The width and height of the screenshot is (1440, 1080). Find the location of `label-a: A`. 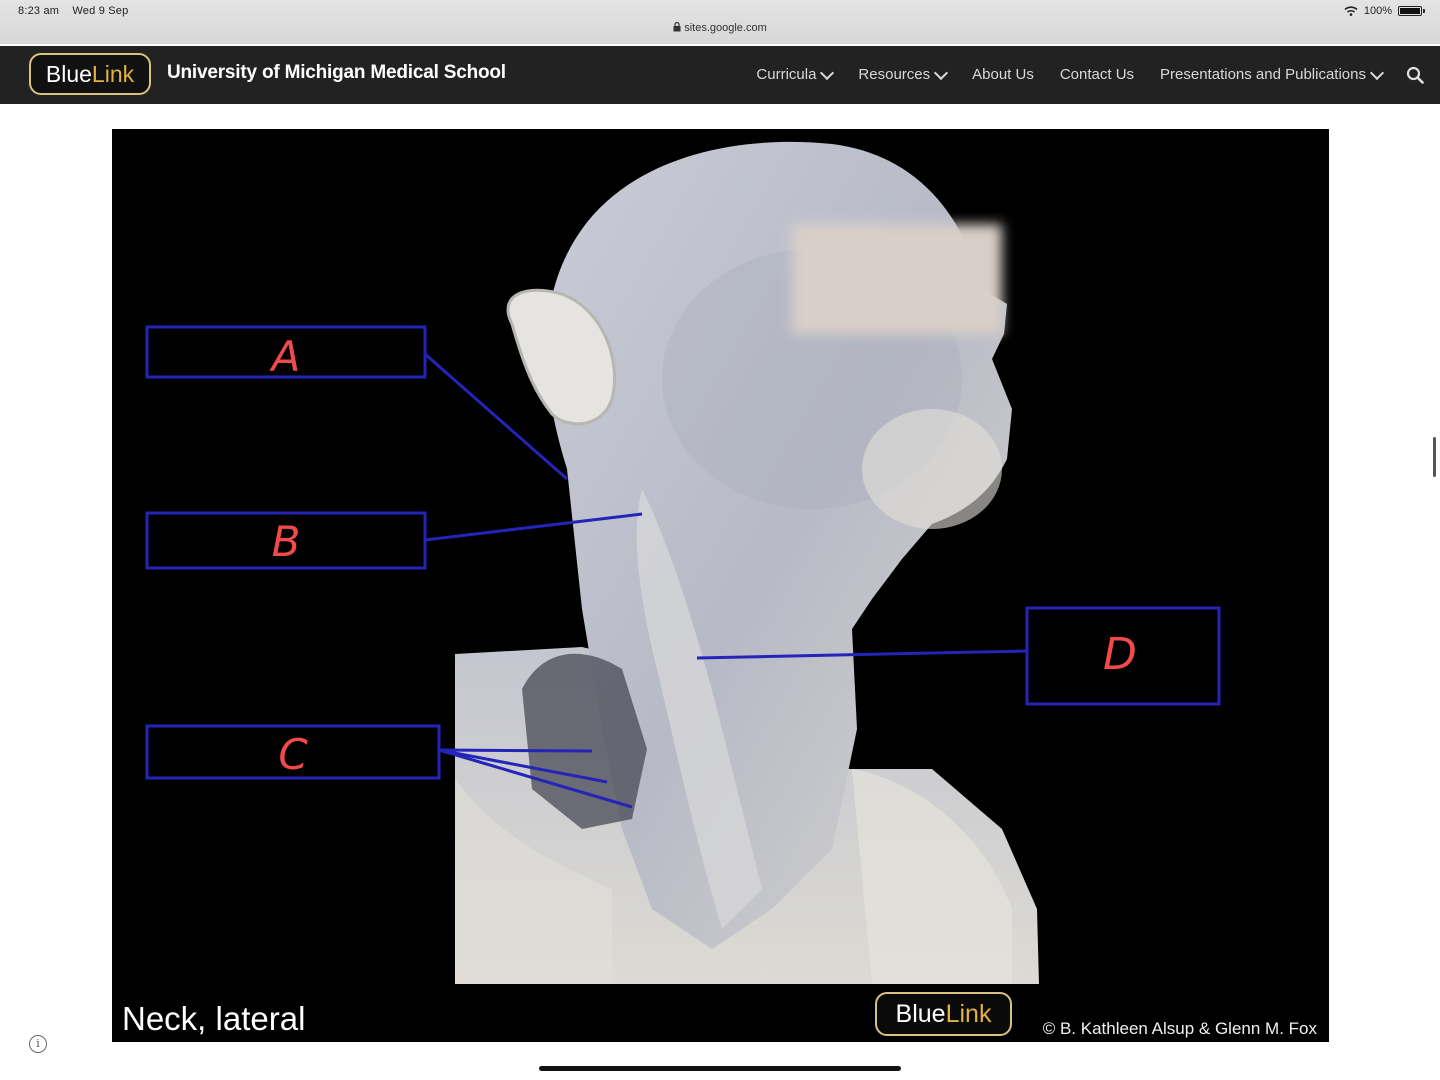

label-a: A is located at coordinates (285, 356).